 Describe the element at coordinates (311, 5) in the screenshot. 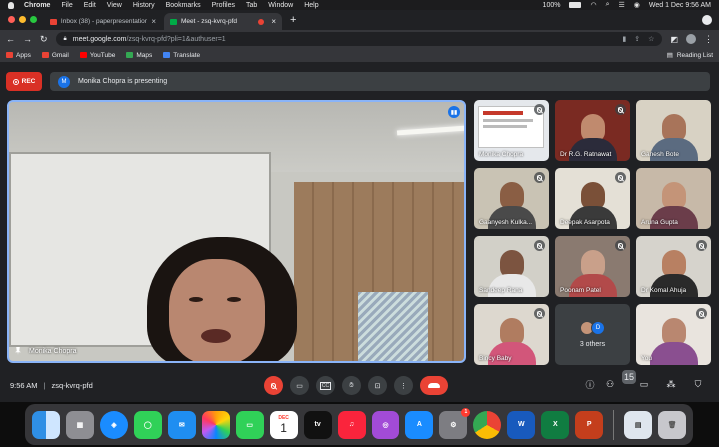

I see `menu-help: Help` at that location.